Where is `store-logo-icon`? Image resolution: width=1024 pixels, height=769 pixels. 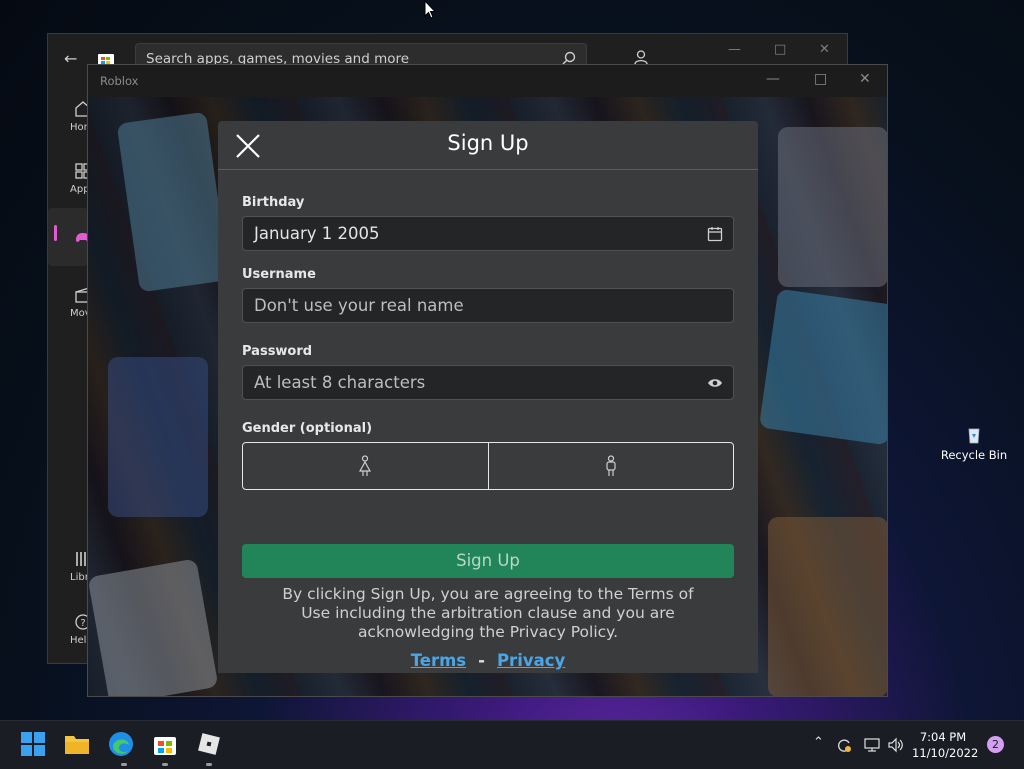 store-logo-icon is located at coordinates (106, 59).